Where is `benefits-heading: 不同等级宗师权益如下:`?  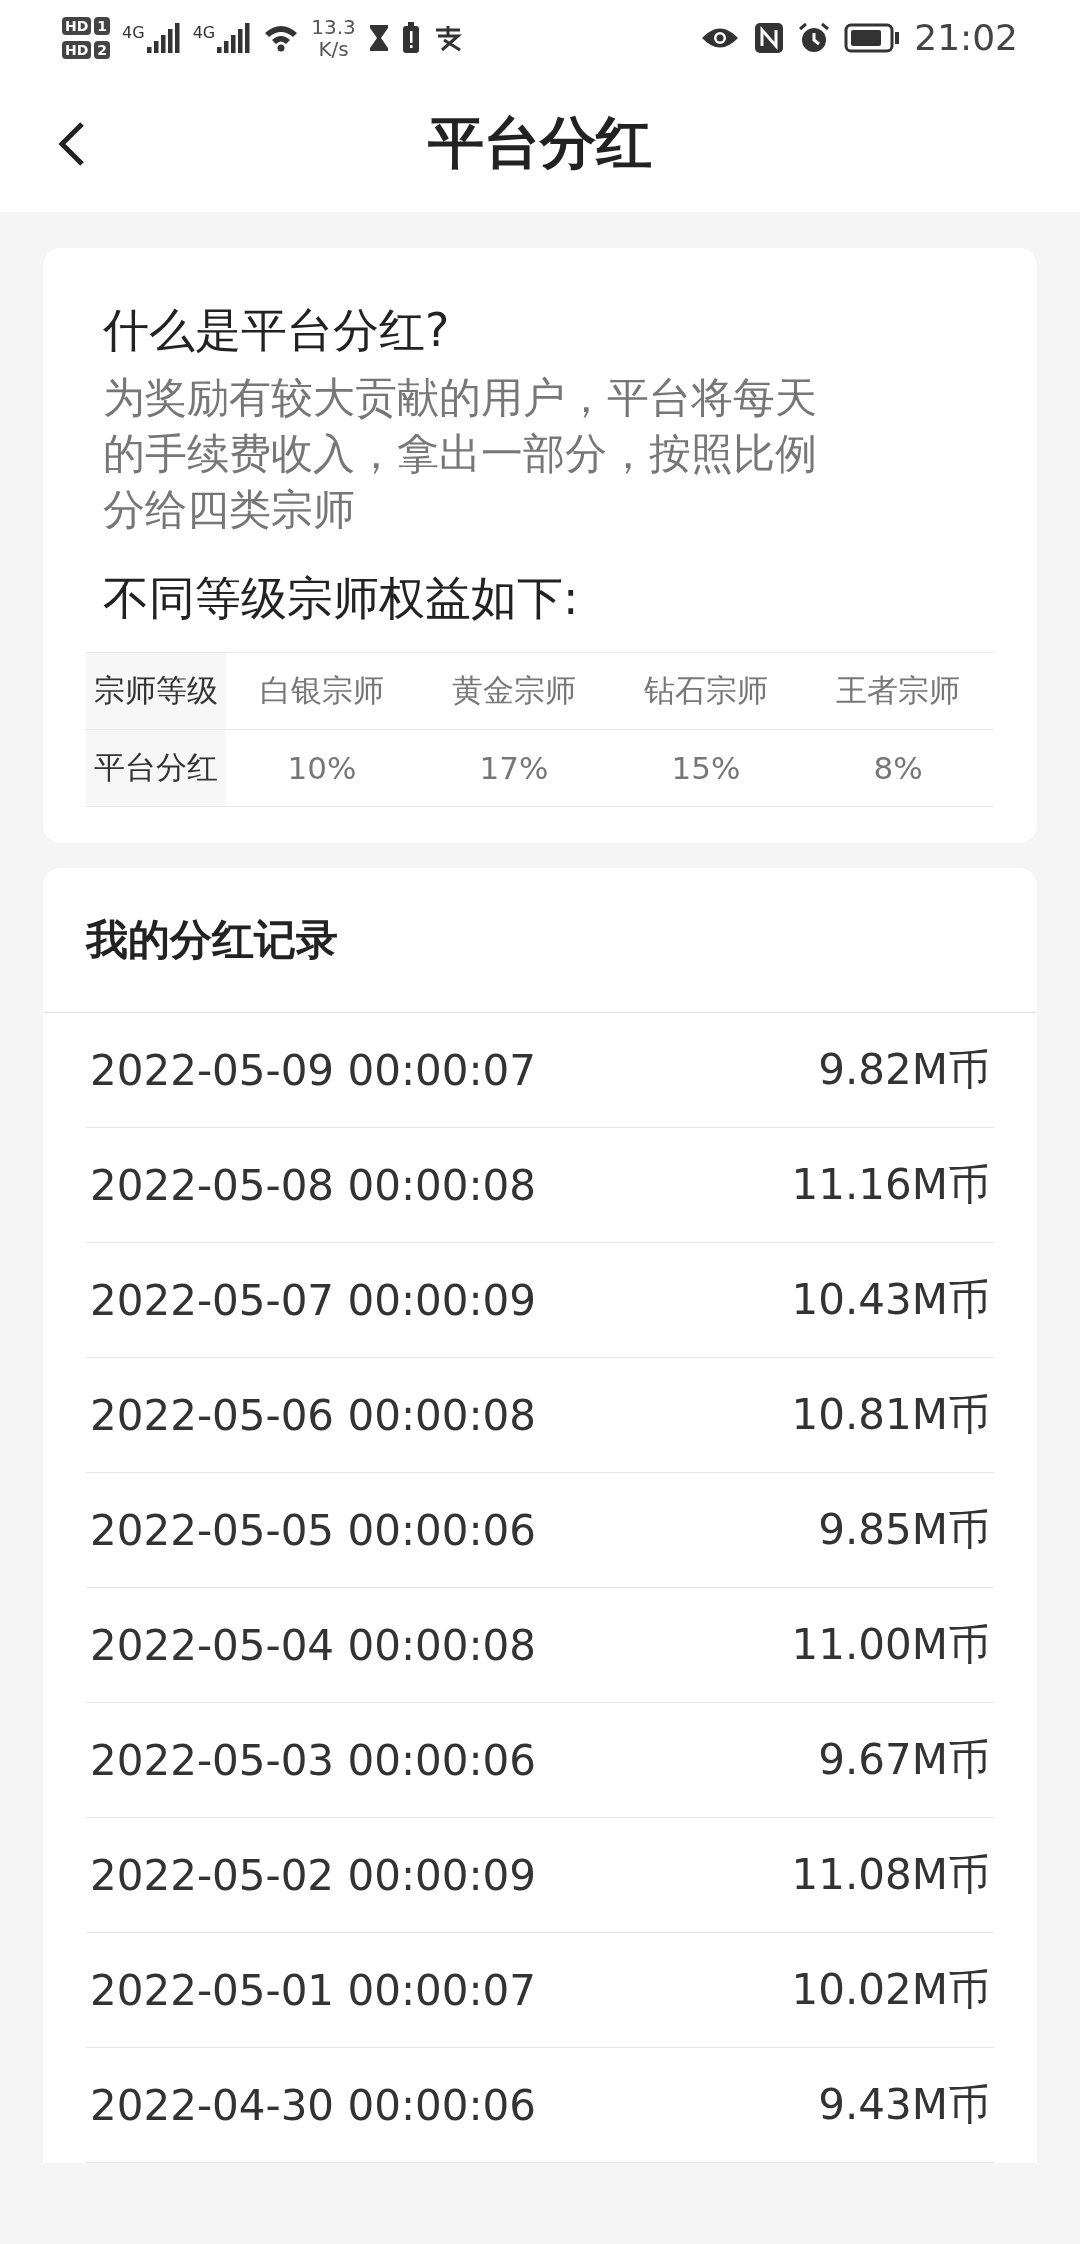 benefits-heading: 不同等级宗师权益如下: is located at coordinates (341, 598).